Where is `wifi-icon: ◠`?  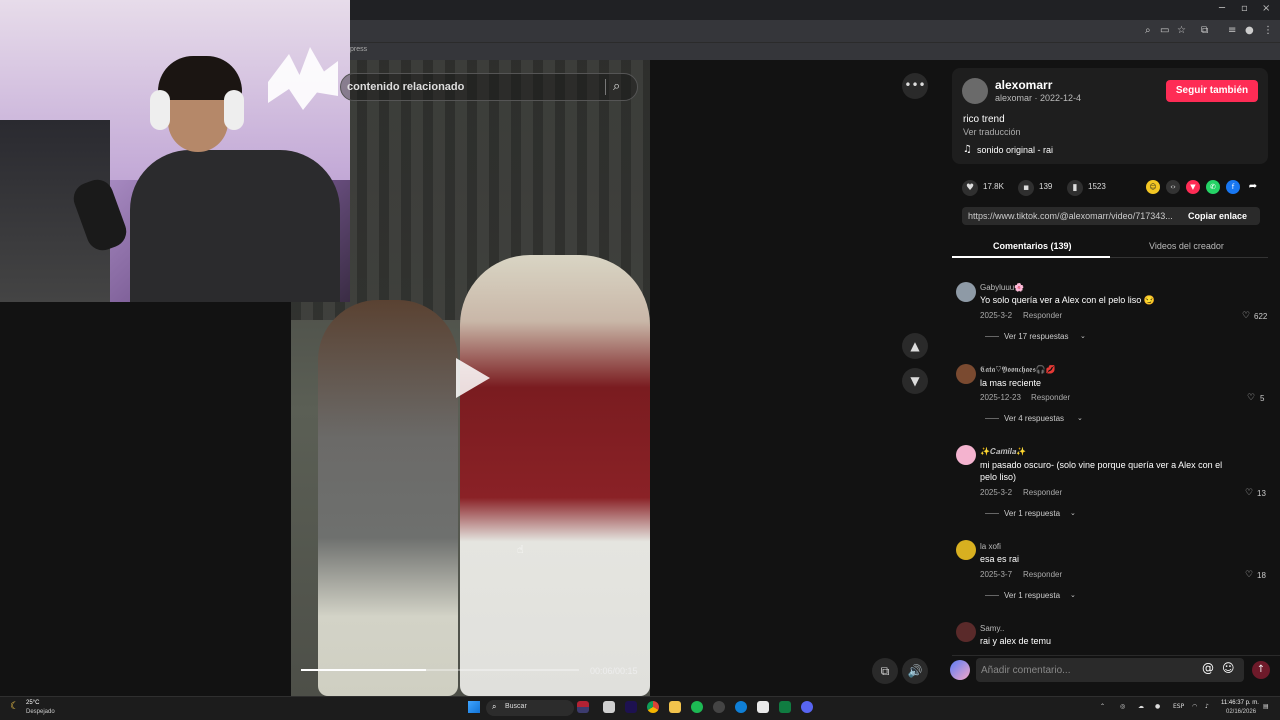
wifi-icon: ◠ is located at coordinates (1194, 706).